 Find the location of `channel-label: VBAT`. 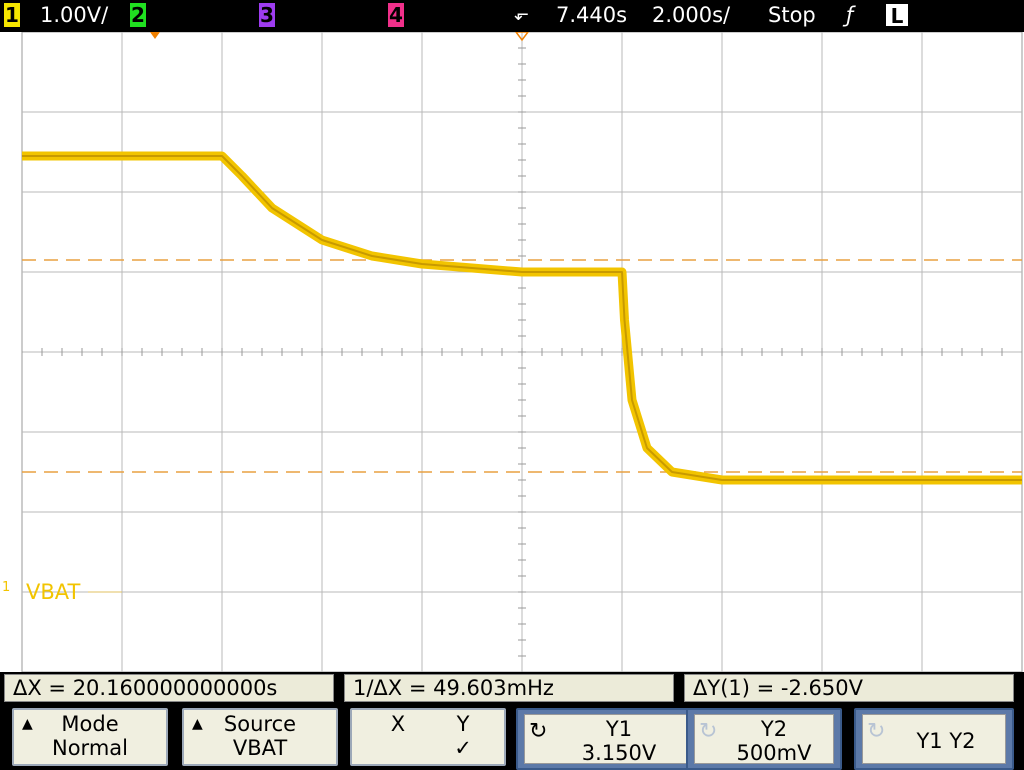

channel-label: VBAT is located at coordinates (53, 592).